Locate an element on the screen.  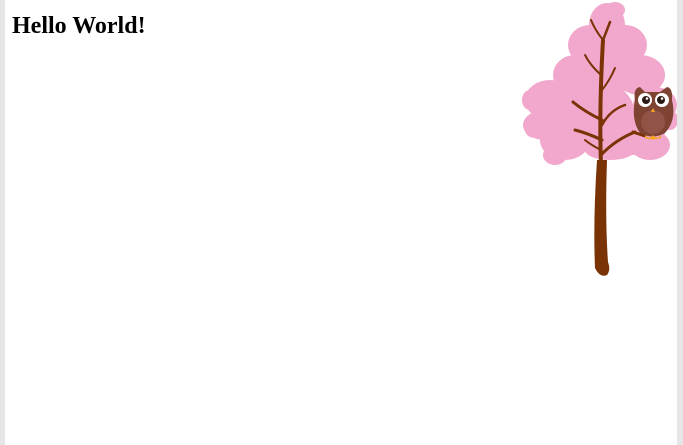
page-heading: Hello World! is located at coordinates (79, 26).